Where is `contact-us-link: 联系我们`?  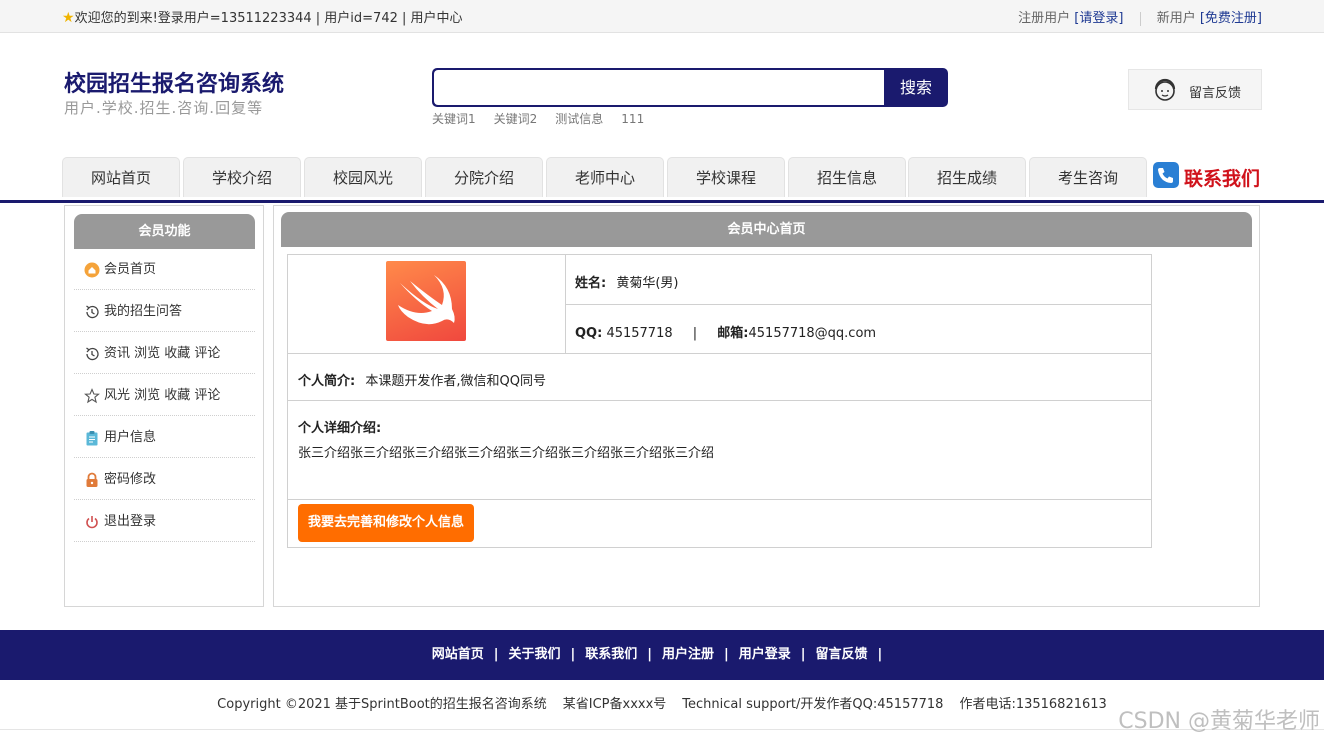
contact-us-link: 联系我们 is located at coordinates (1206, 177).